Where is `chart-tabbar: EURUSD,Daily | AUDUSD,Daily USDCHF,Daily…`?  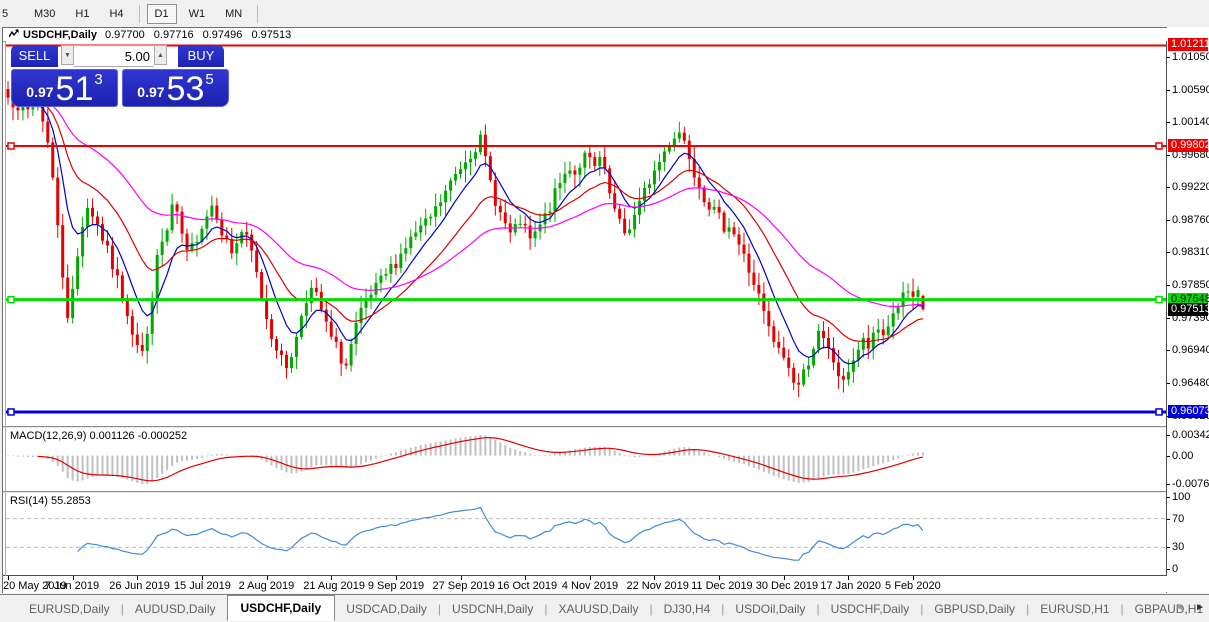 chart-tabbar: EURUSD,Daily | AUDUSD,Daily USDCHF,Daily… is located at coordinates (604, 608).